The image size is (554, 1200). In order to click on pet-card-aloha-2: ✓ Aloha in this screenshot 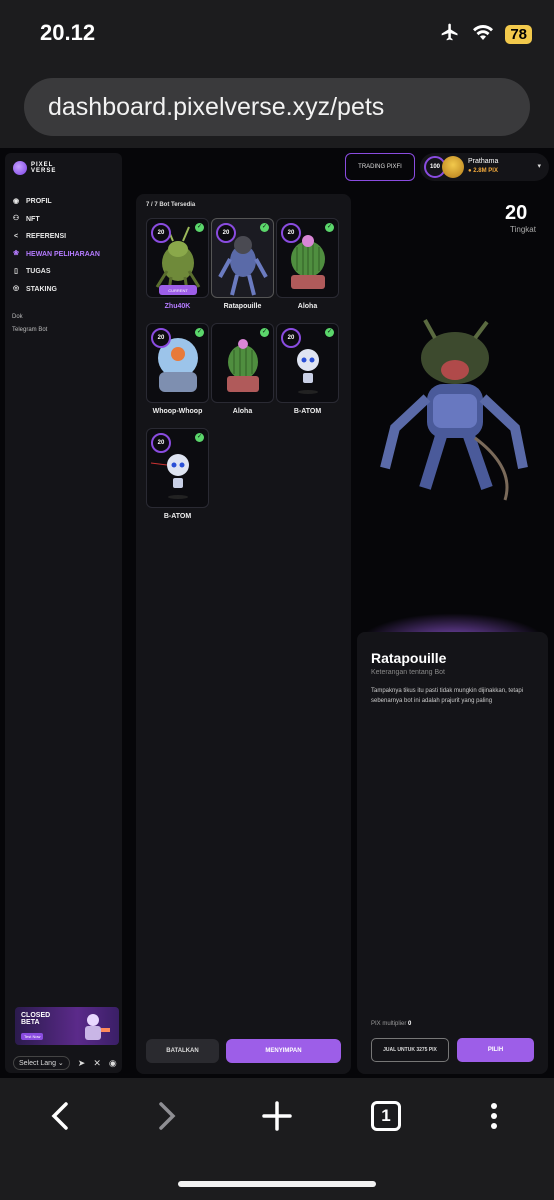, I will do `click(242, 369)`.